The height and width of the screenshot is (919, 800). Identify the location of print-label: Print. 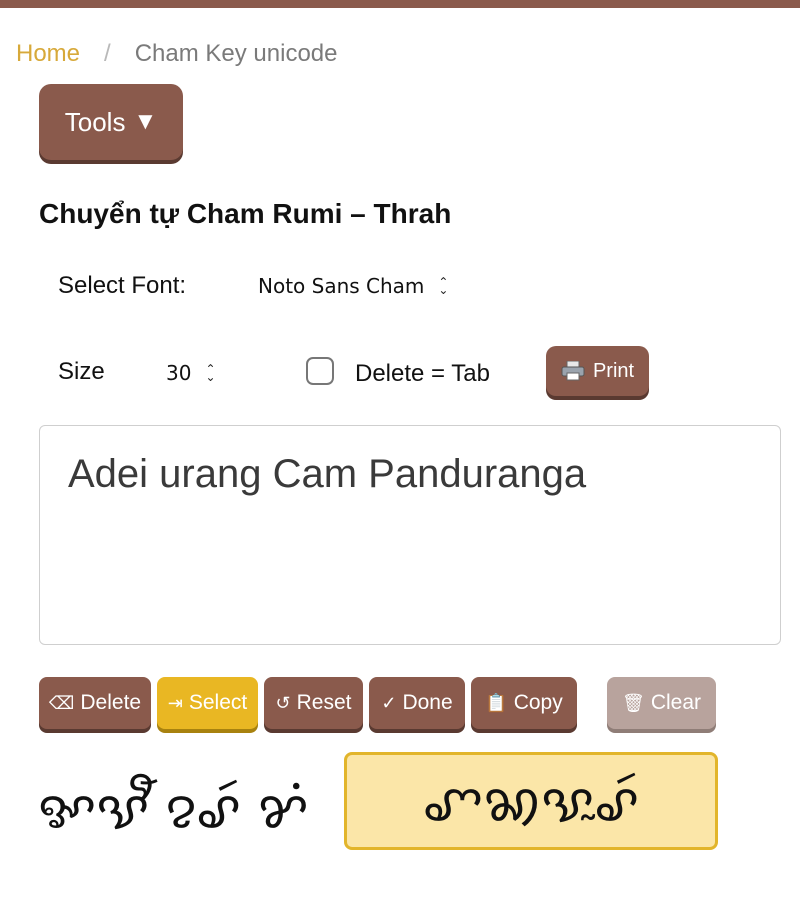
(613, 370).